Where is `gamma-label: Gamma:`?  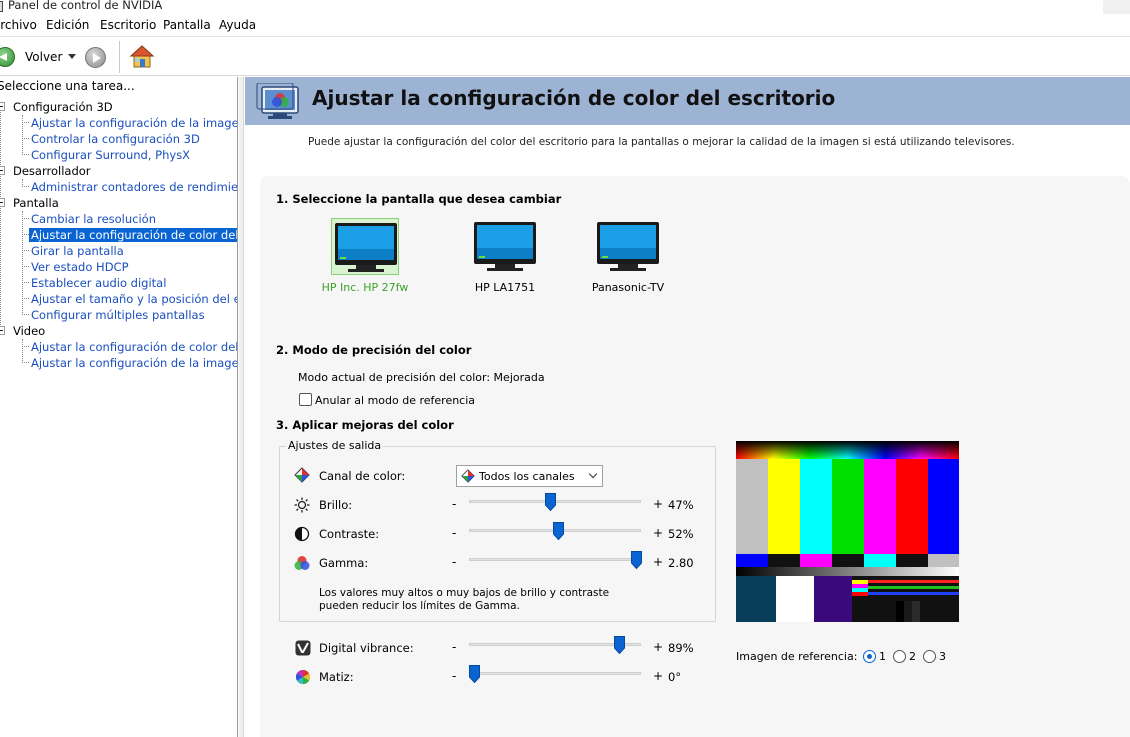 gamma-label: Gamma: is located at coordinates (344, 563).